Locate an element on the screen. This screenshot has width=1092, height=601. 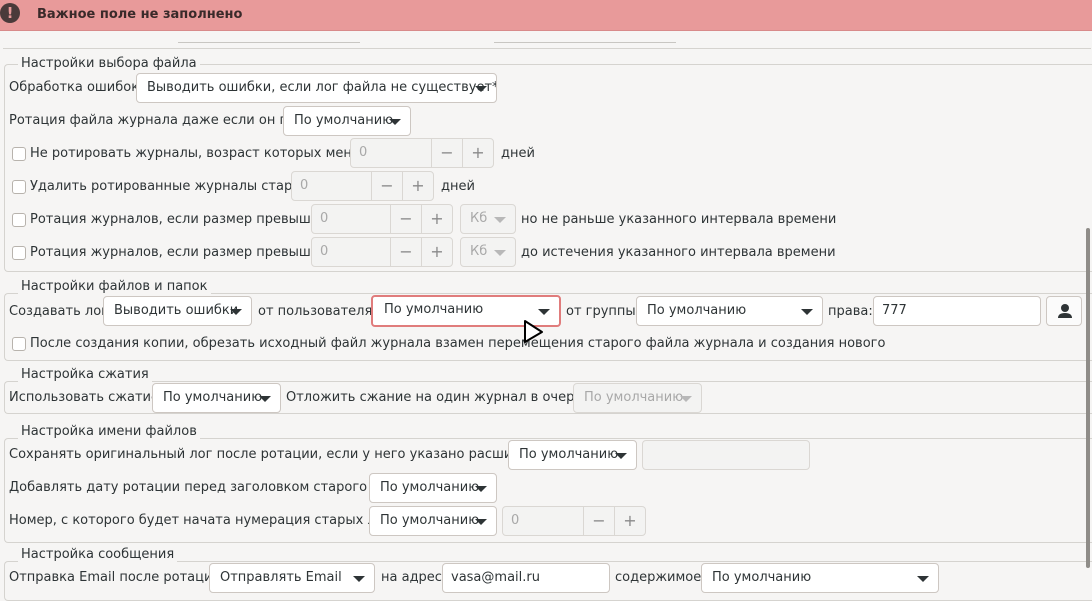
start-input: 0 is located at coordinates (543, 521).